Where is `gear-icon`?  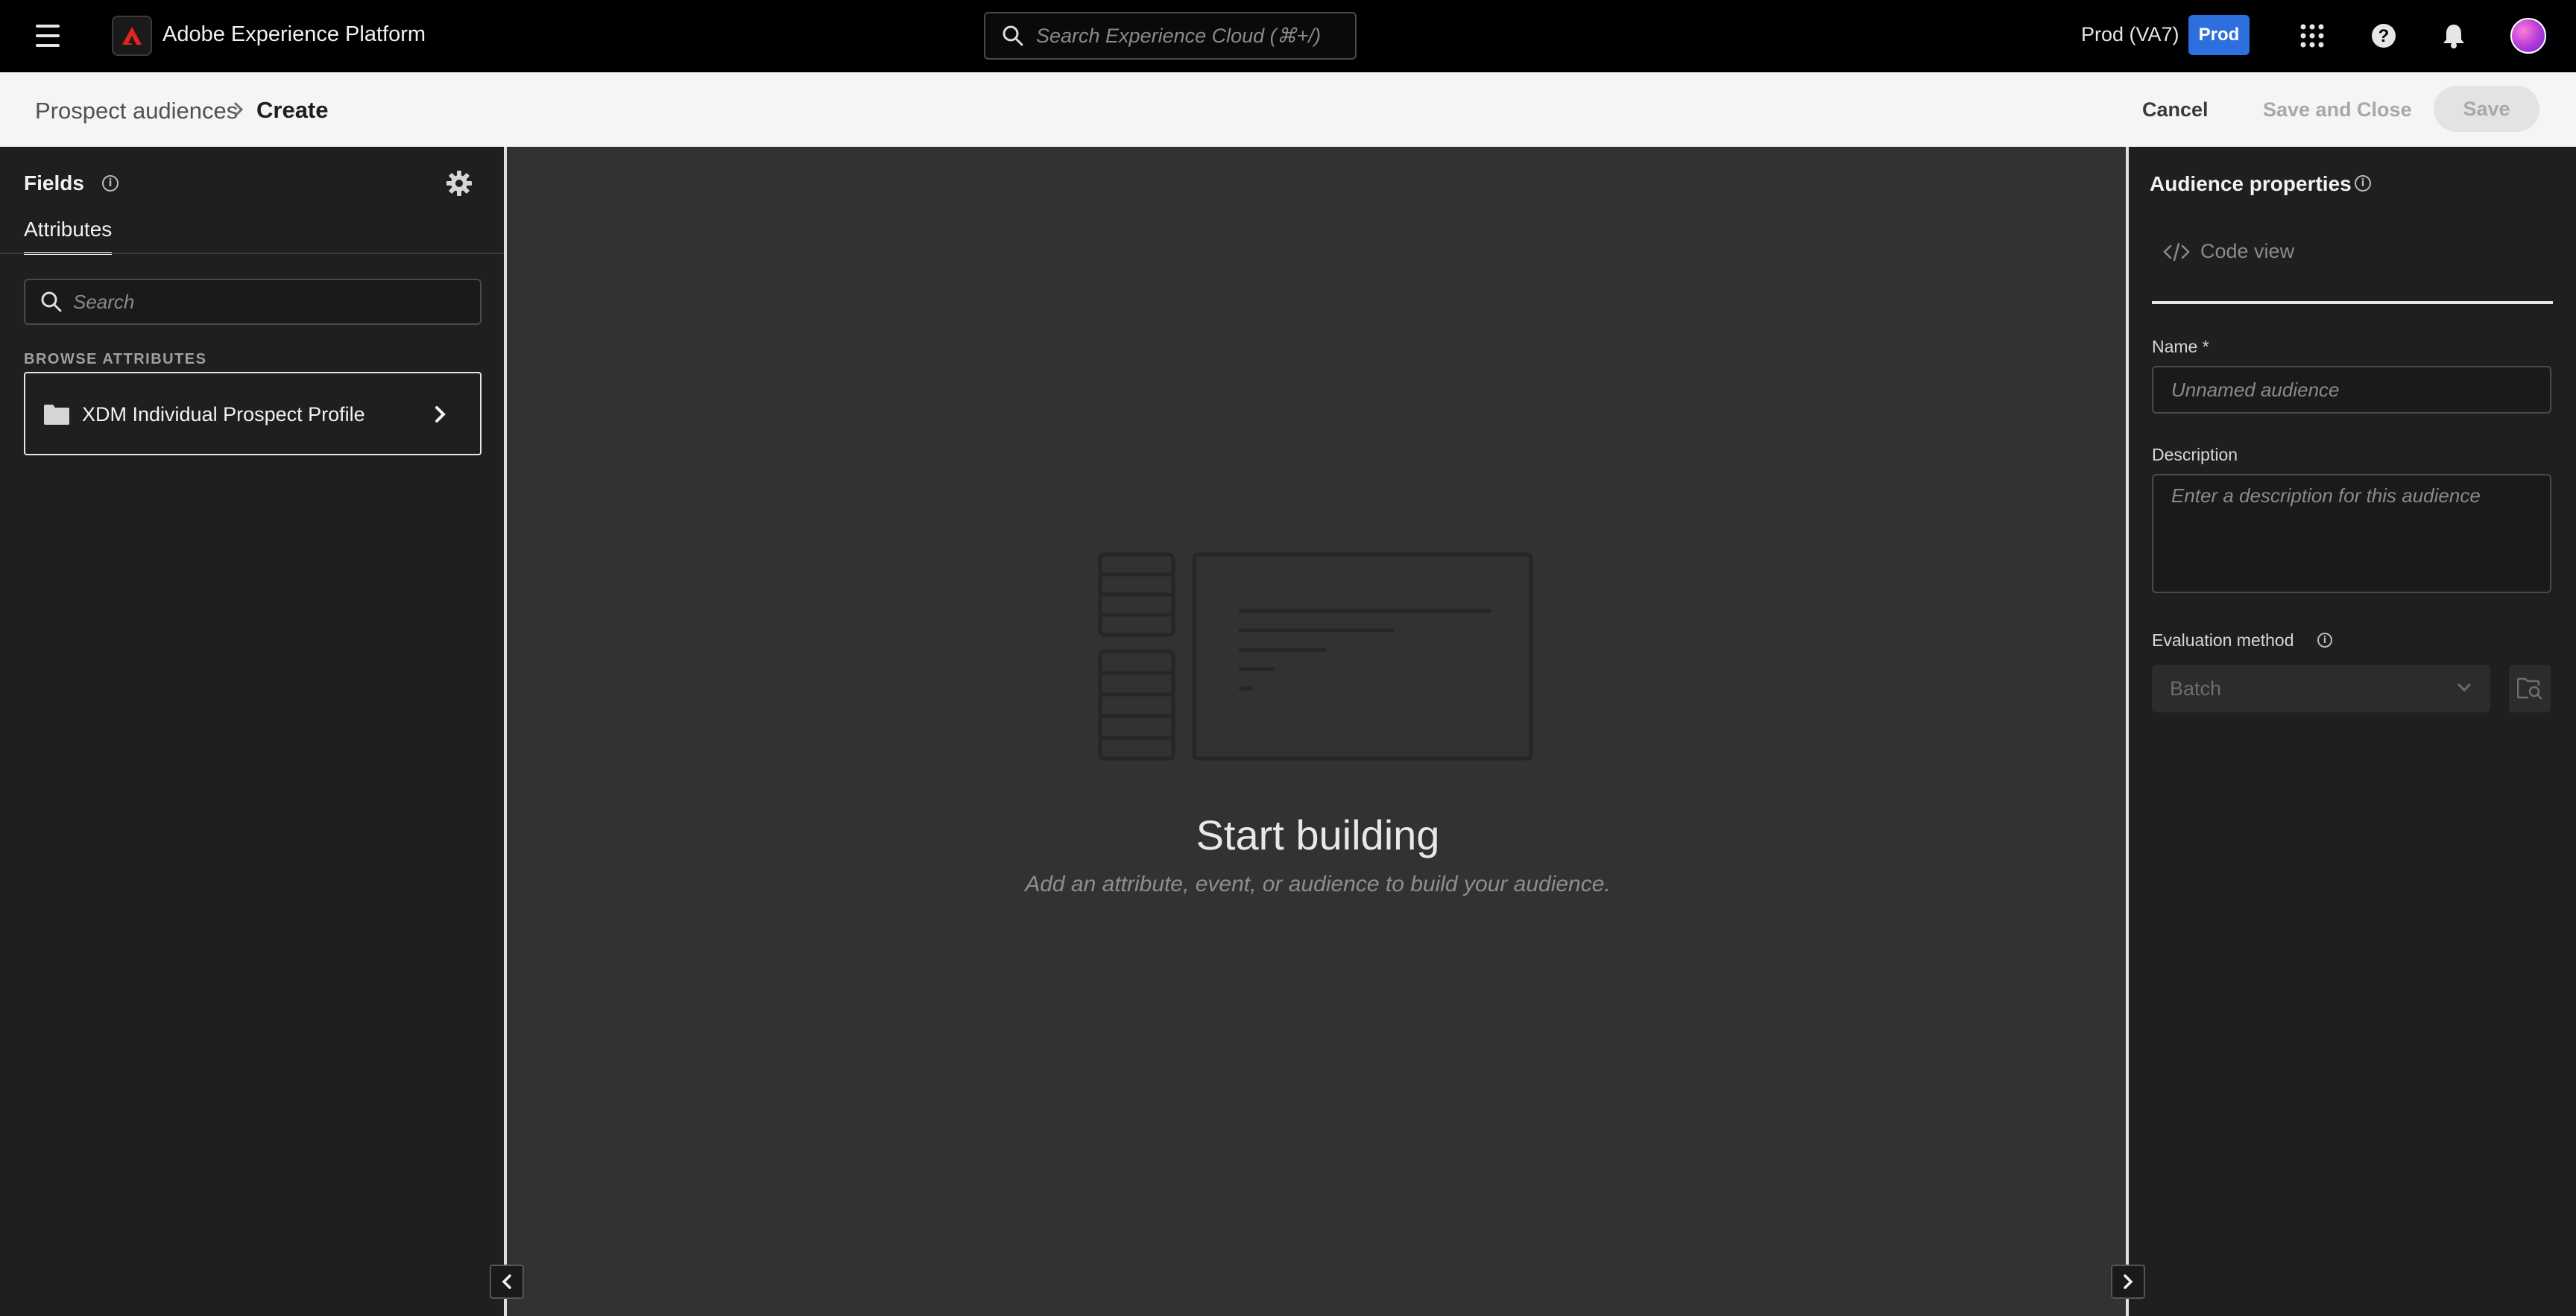 gear-icon is located at coordinates (460, 183).